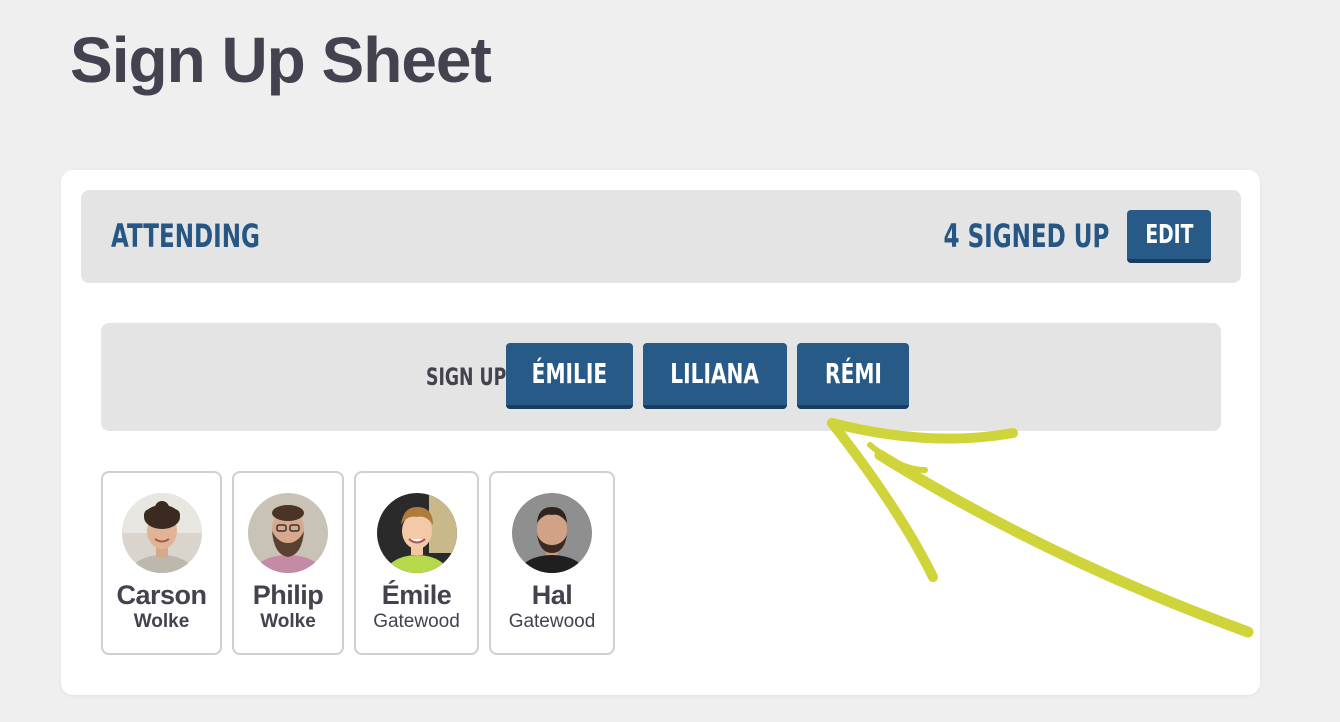 Image resolution: width=1340 pixels, height=722 pixels. I want to click on attendee-first-name: Hal, so click(552, 595).